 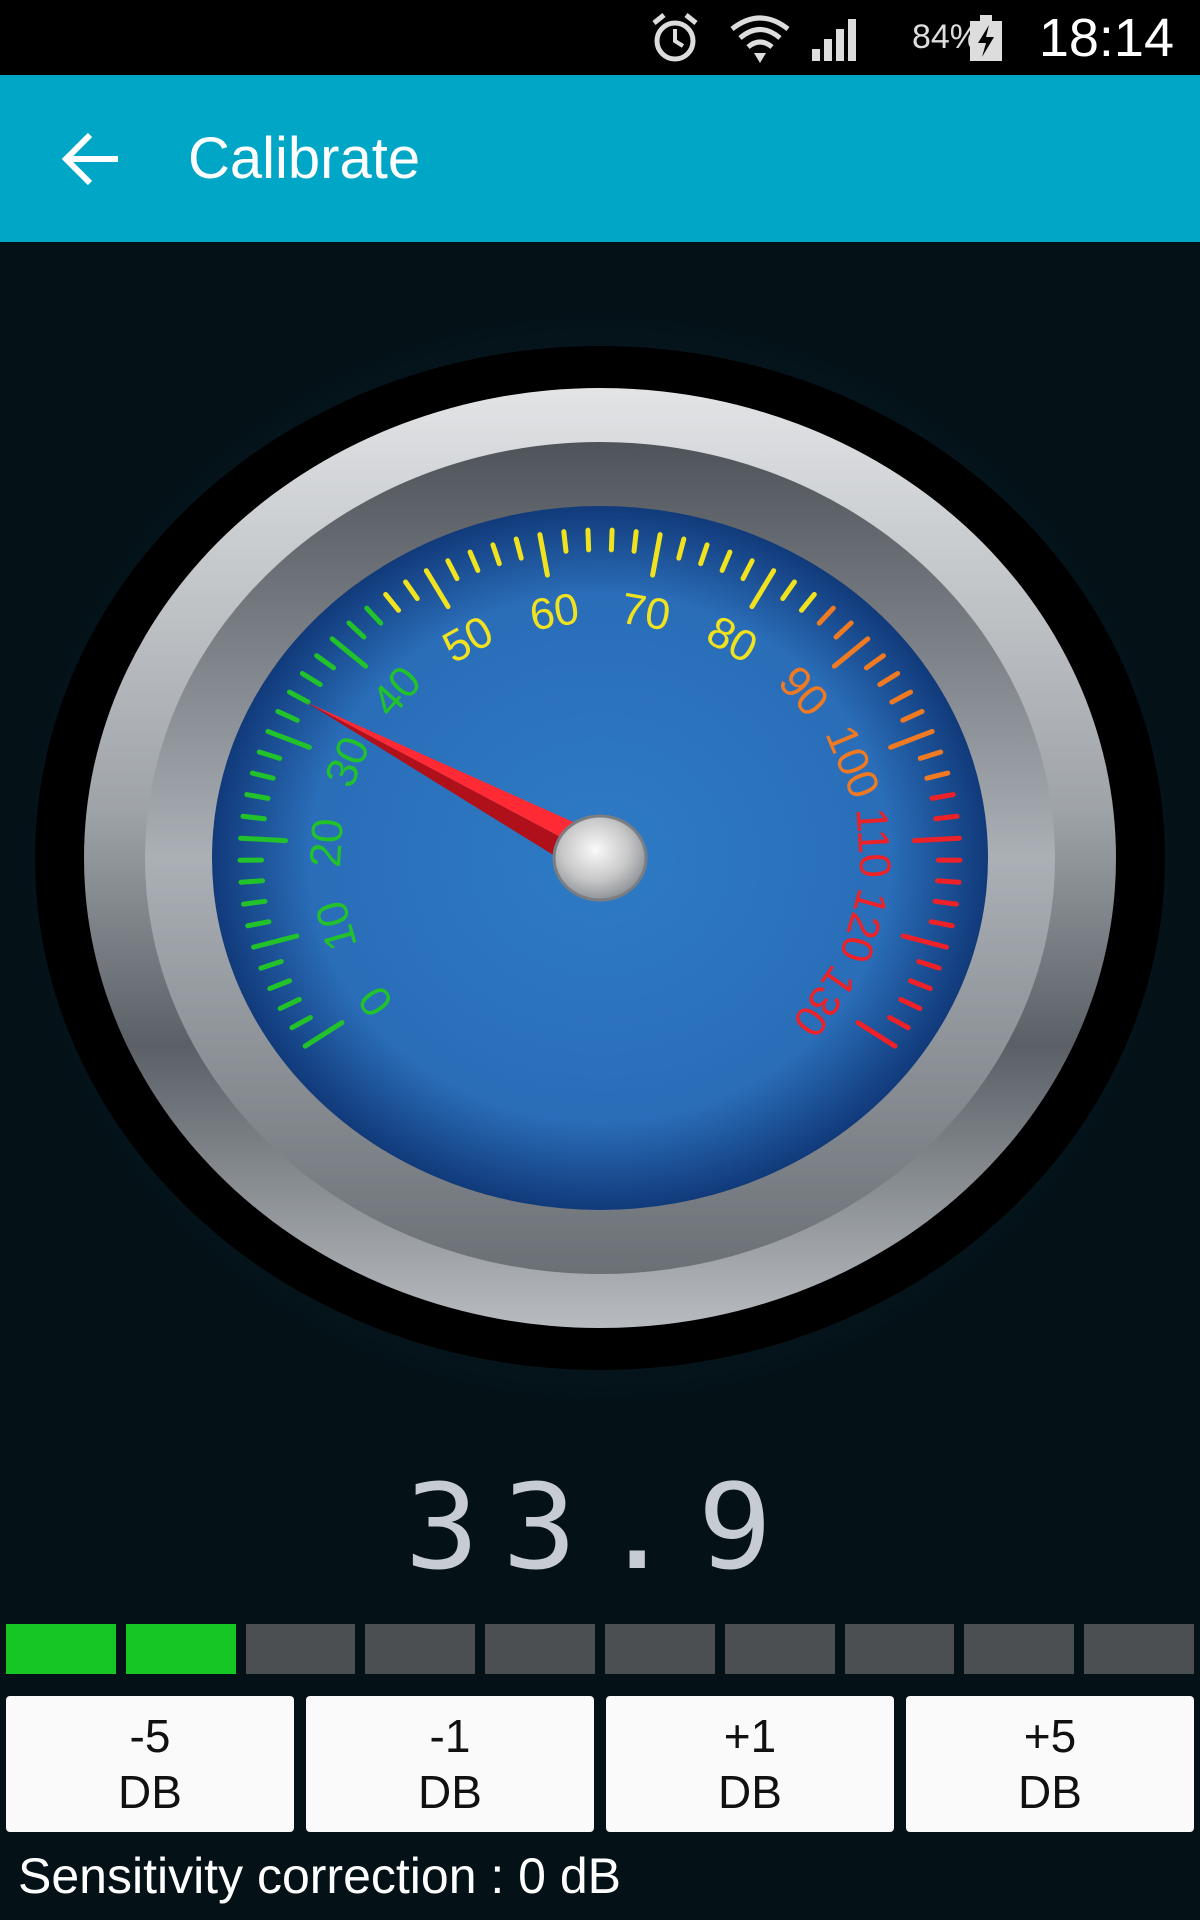 What do you see at coordinates (750, 1736) in the screenshot?
I see `button-value: +1` at bounding box center [750, 1736].